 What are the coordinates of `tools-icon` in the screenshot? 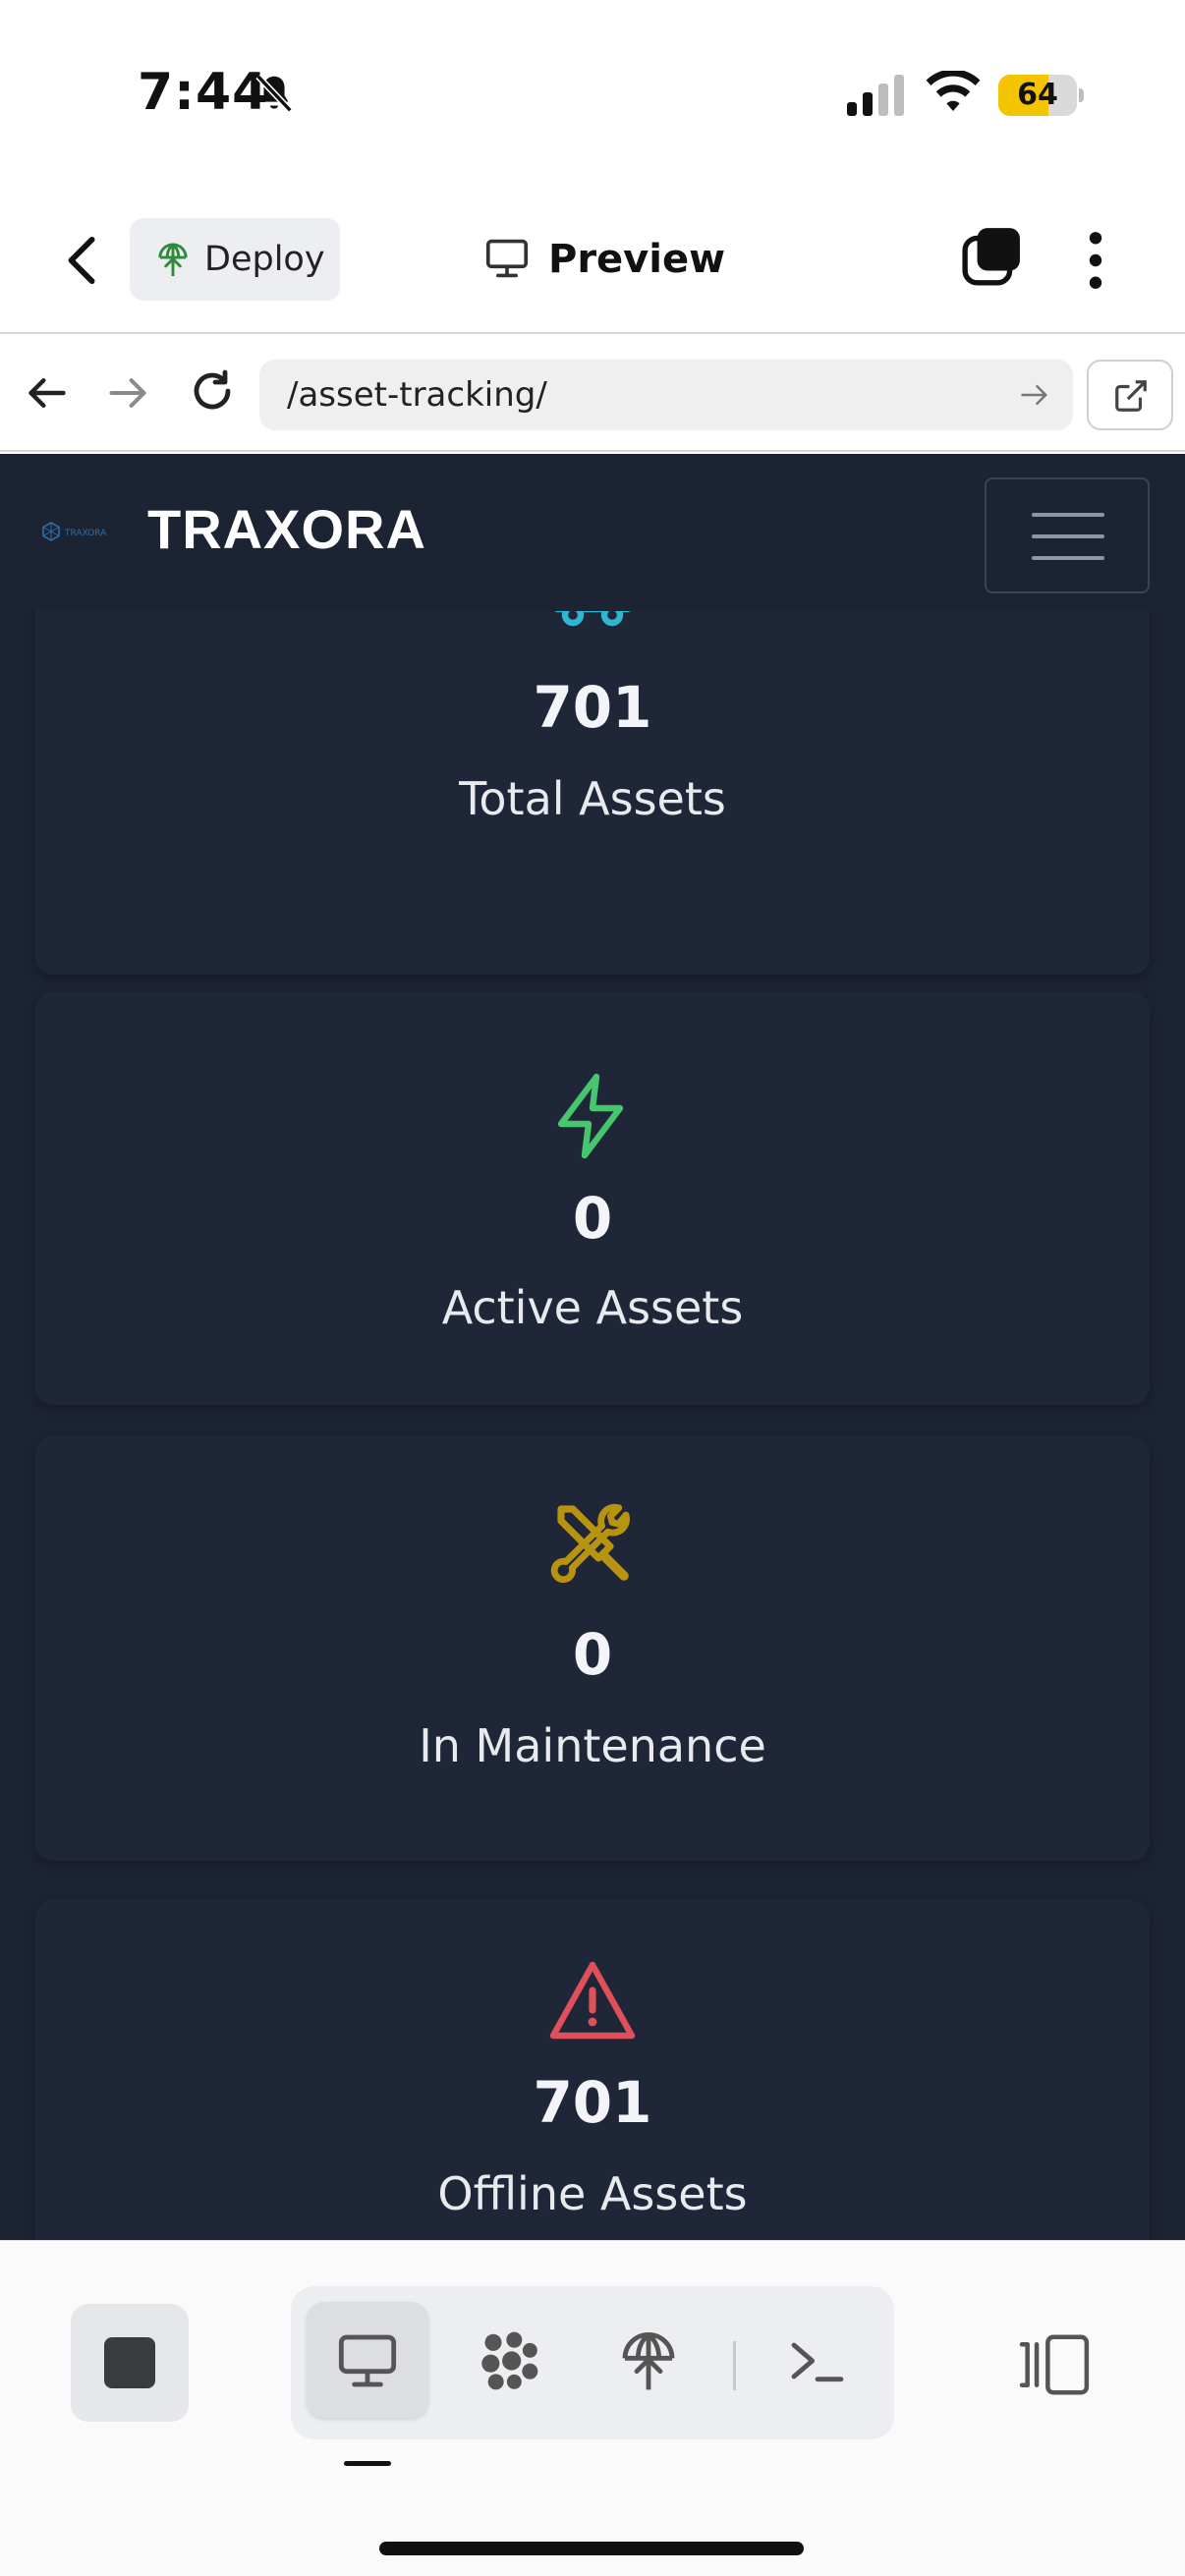 It's located at (590, 1543).